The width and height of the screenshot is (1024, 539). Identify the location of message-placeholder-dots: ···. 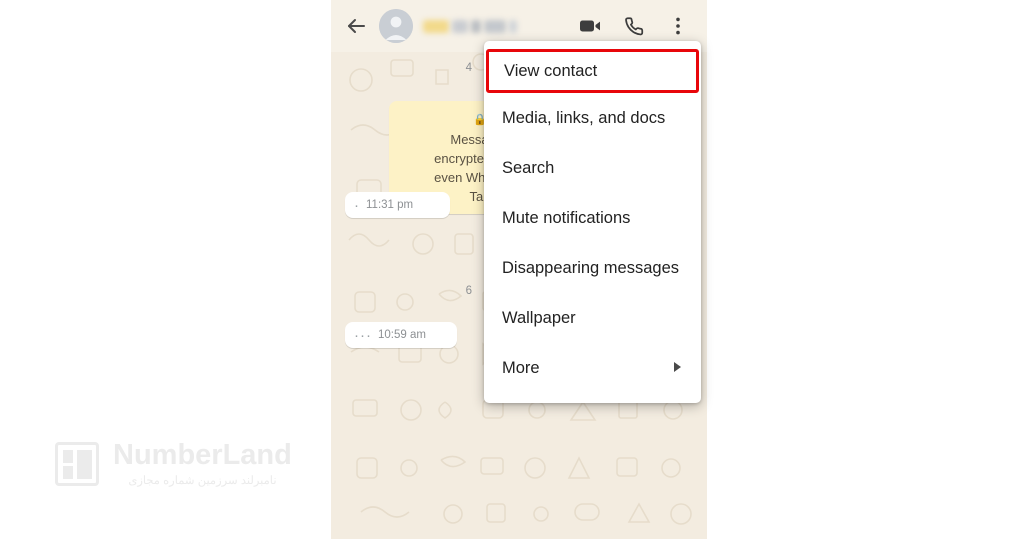
(363, 335).